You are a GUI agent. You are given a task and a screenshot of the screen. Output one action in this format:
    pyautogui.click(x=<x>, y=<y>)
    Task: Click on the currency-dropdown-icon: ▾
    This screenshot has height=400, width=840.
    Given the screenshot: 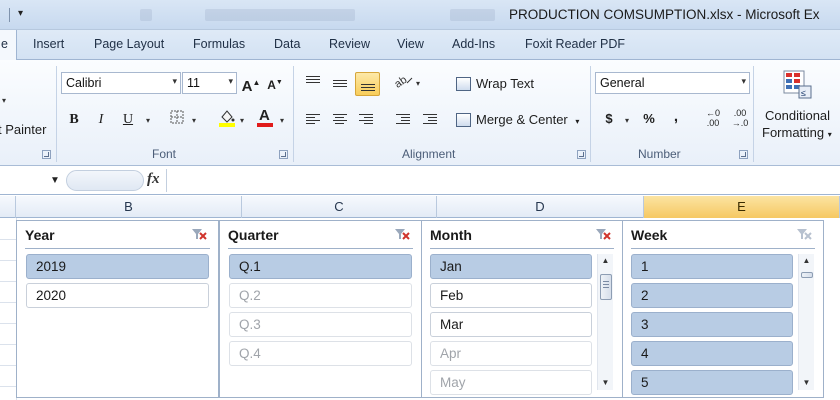 What is the action you would take?
    pyautogui.click(x=627, y=120)
    